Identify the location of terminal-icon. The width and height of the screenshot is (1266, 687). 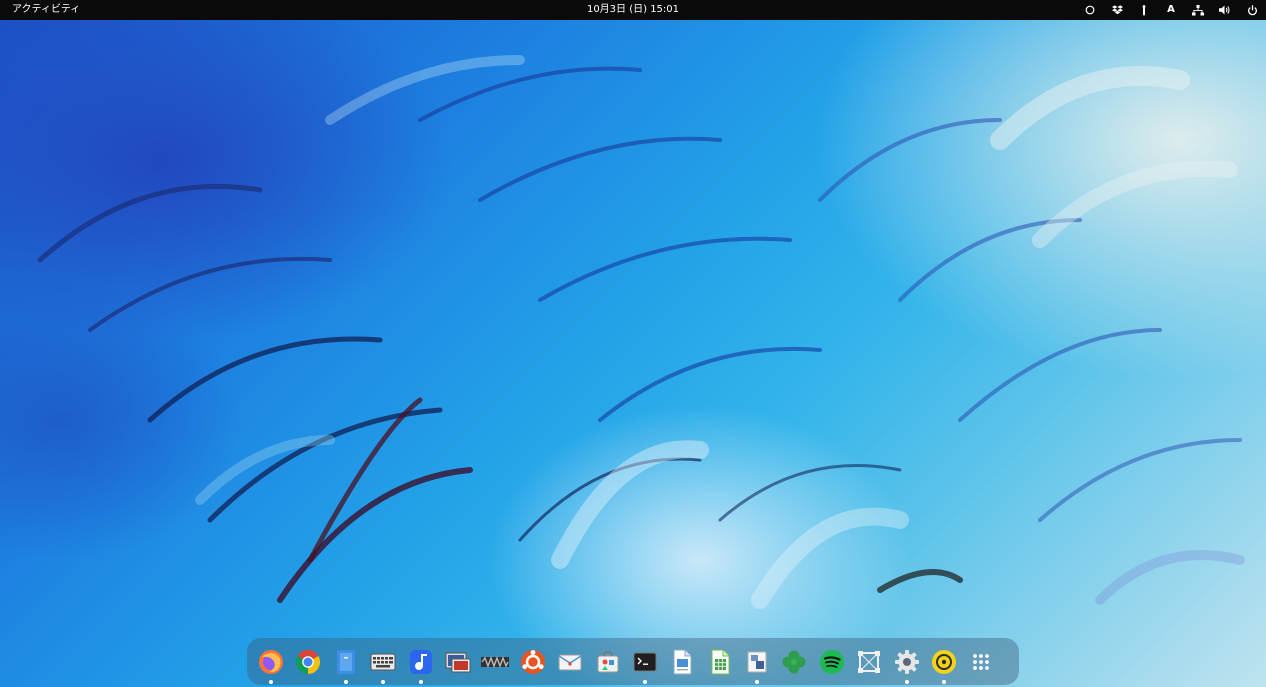
(645, 661).